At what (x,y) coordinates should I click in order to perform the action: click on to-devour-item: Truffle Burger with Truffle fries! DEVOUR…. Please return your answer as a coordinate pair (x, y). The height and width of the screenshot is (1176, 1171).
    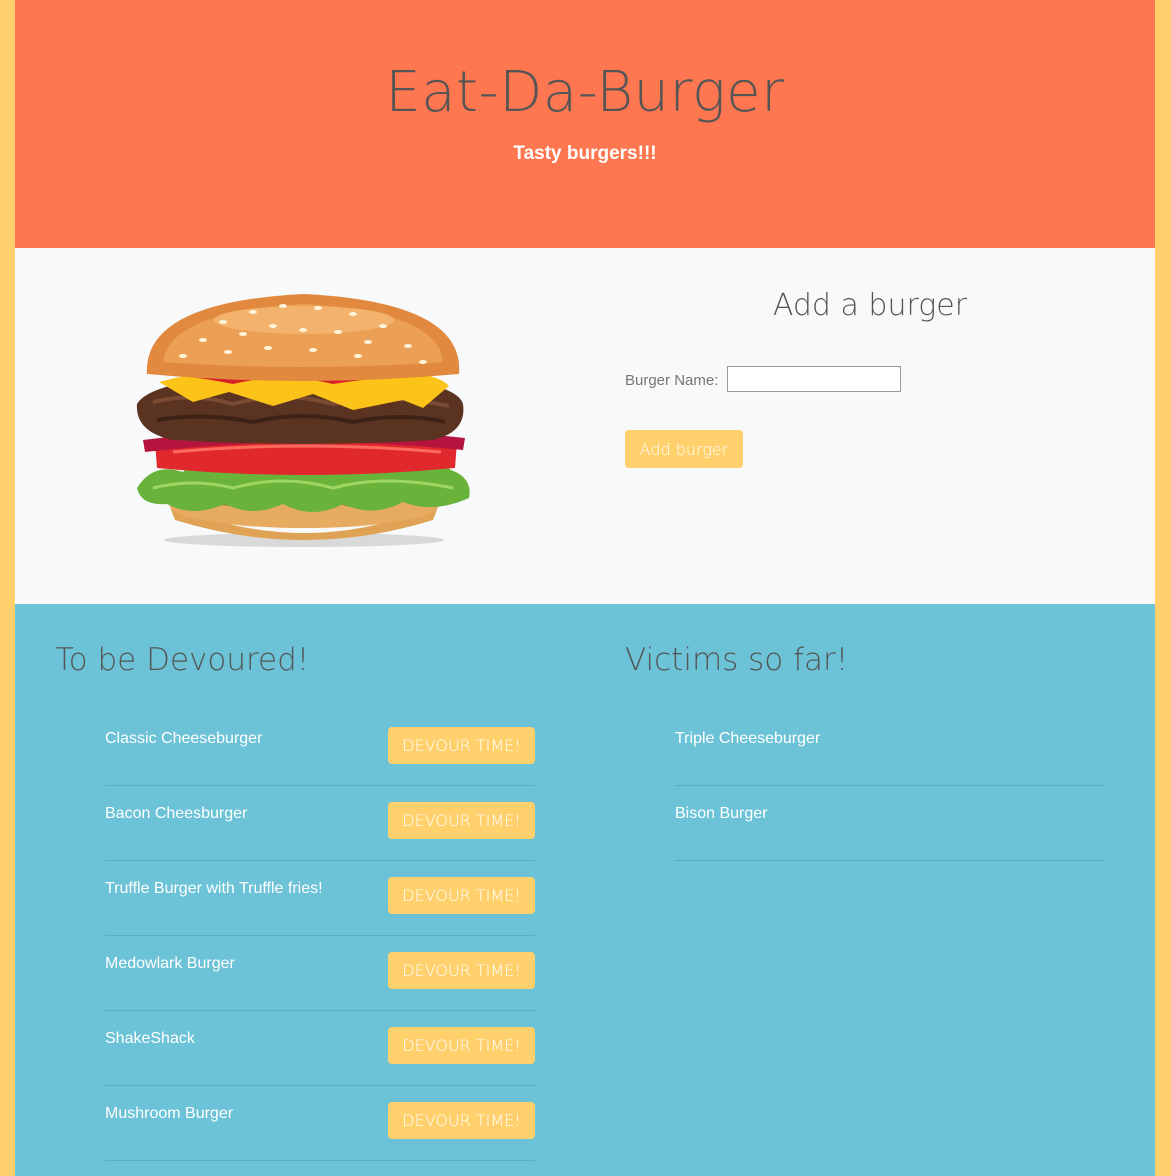
    Looking at the image, I should click on (320, 899).